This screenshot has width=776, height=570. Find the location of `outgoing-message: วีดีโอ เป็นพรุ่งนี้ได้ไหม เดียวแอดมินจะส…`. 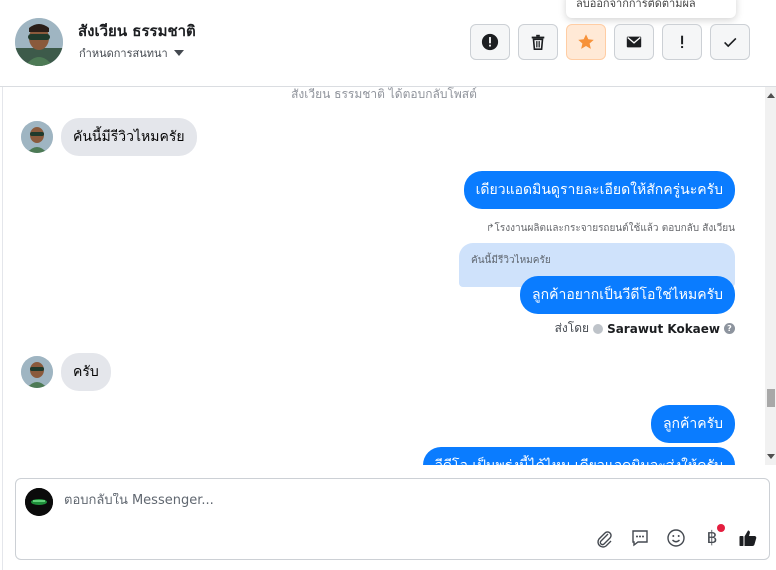

outgoing-message: วีดีโอ เป็นพรุ่งนี้ได้ไหม เดียวแอดมินจะส… is located at coordinates (578, 456).